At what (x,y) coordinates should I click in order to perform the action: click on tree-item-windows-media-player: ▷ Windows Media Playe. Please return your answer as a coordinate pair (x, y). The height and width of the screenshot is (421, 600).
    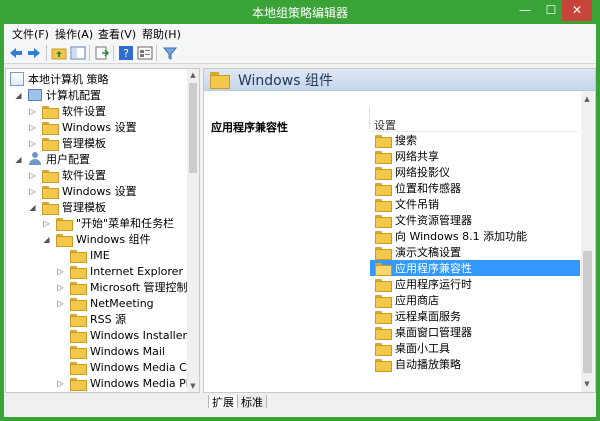
    Looking at the image, I should click on (127, 383).